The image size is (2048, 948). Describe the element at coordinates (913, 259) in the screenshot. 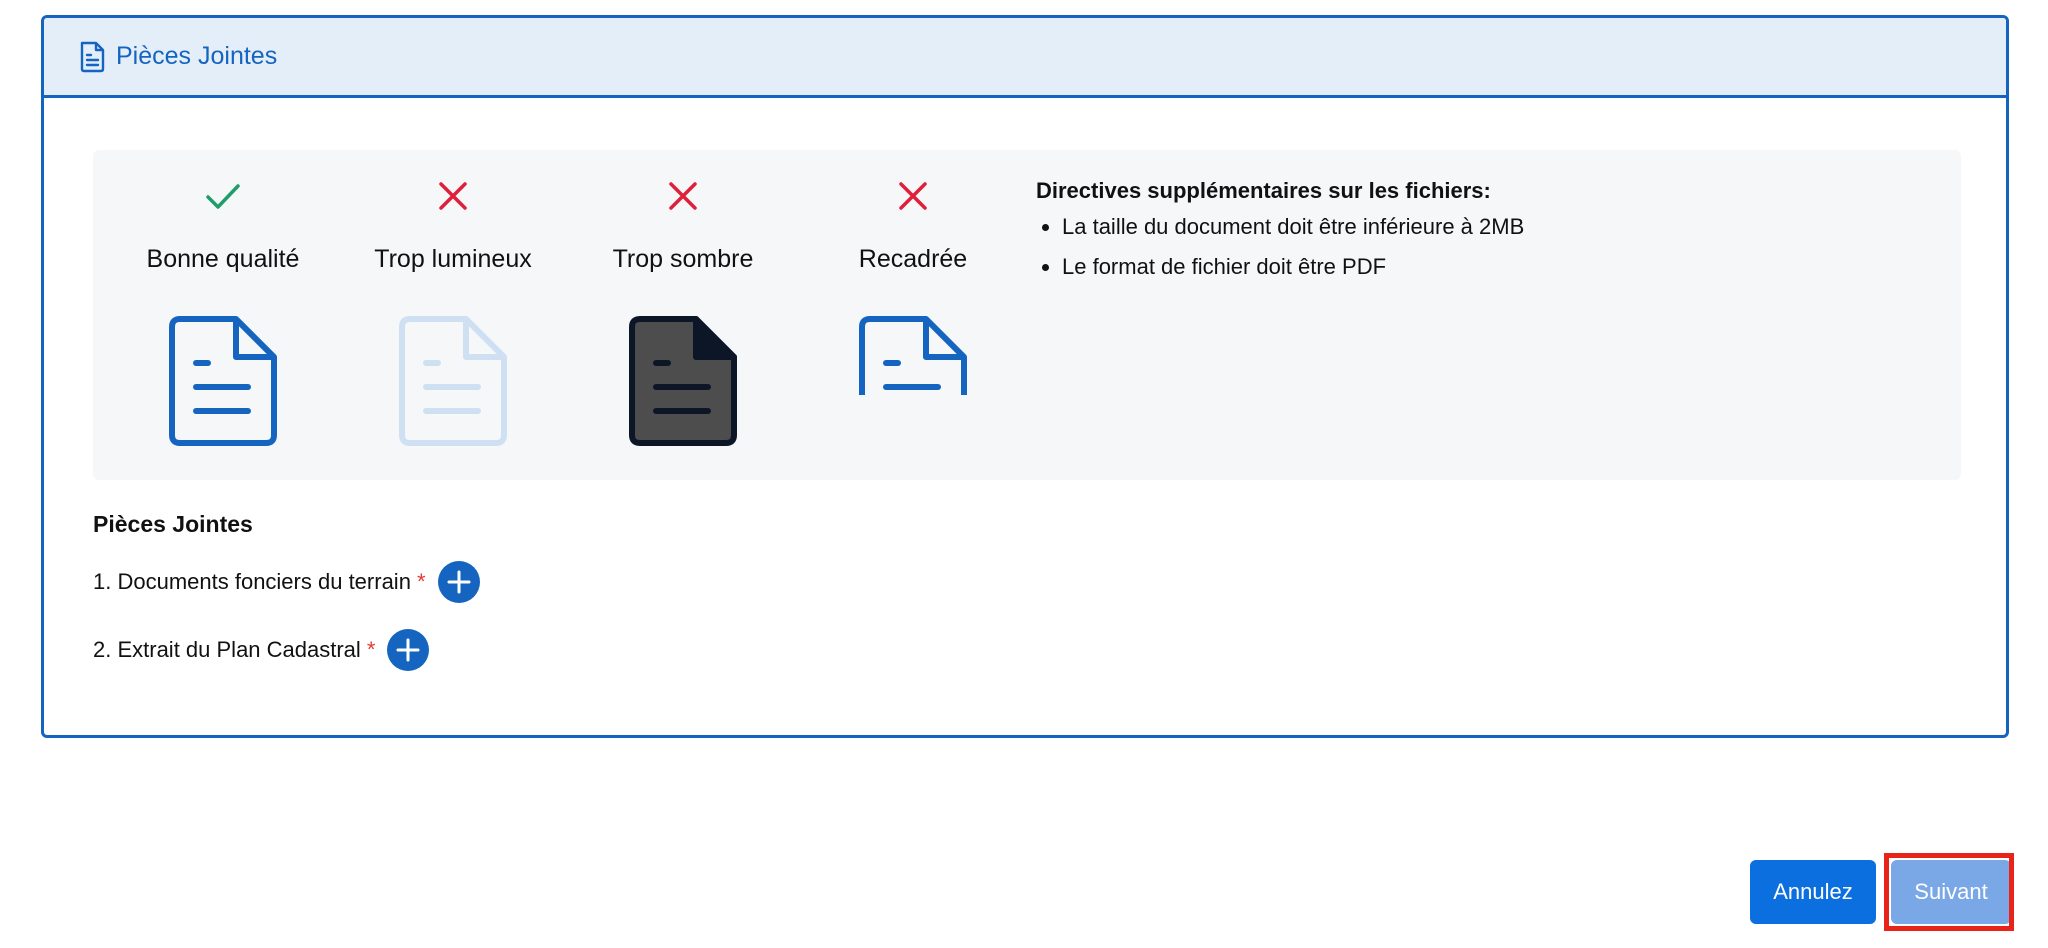

I see `example-label: Recadrée` at that location.